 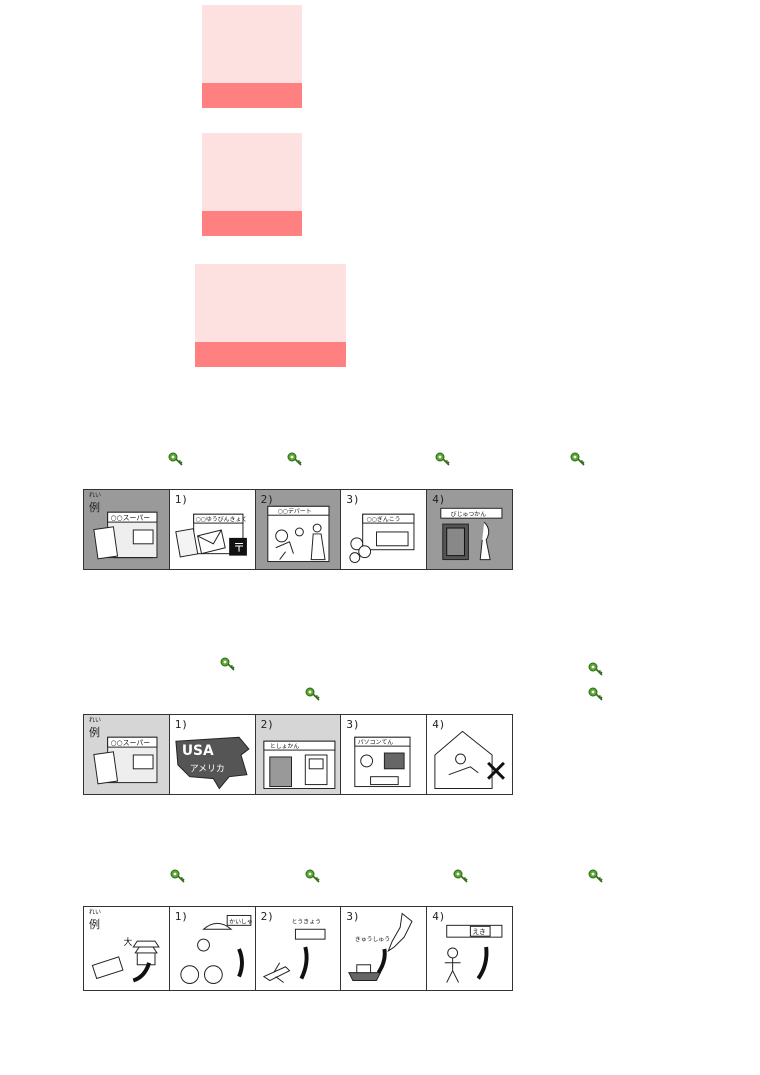 What do you see at coordinates (298, 765) in the screenshot?
I see `library-illustration: としょかん` at bounding box center [298, 765].